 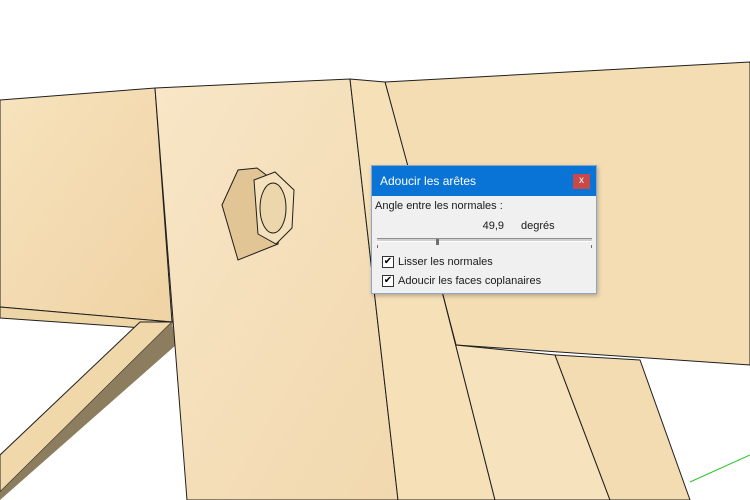 What do you see at coordinates (484, 181) in the screenshot?
I see `dialog-titlebar: Adoucir les arêtes x` at bounding box center [484, 181].